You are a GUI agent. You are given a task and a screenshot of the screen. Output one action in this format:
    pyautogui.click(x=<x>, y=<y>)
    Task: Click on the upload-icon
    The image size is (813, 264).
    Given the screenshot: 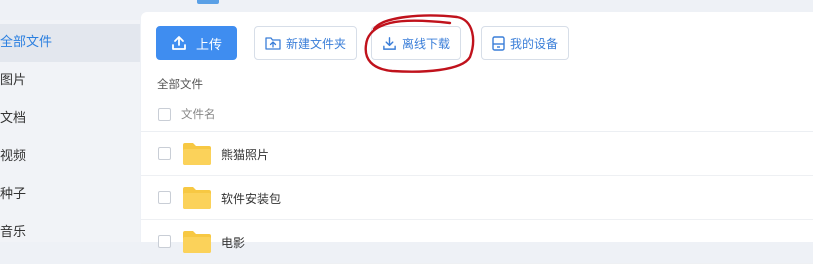 What is the action you would take?
    pyautogui.click(x=179, y=43)
    